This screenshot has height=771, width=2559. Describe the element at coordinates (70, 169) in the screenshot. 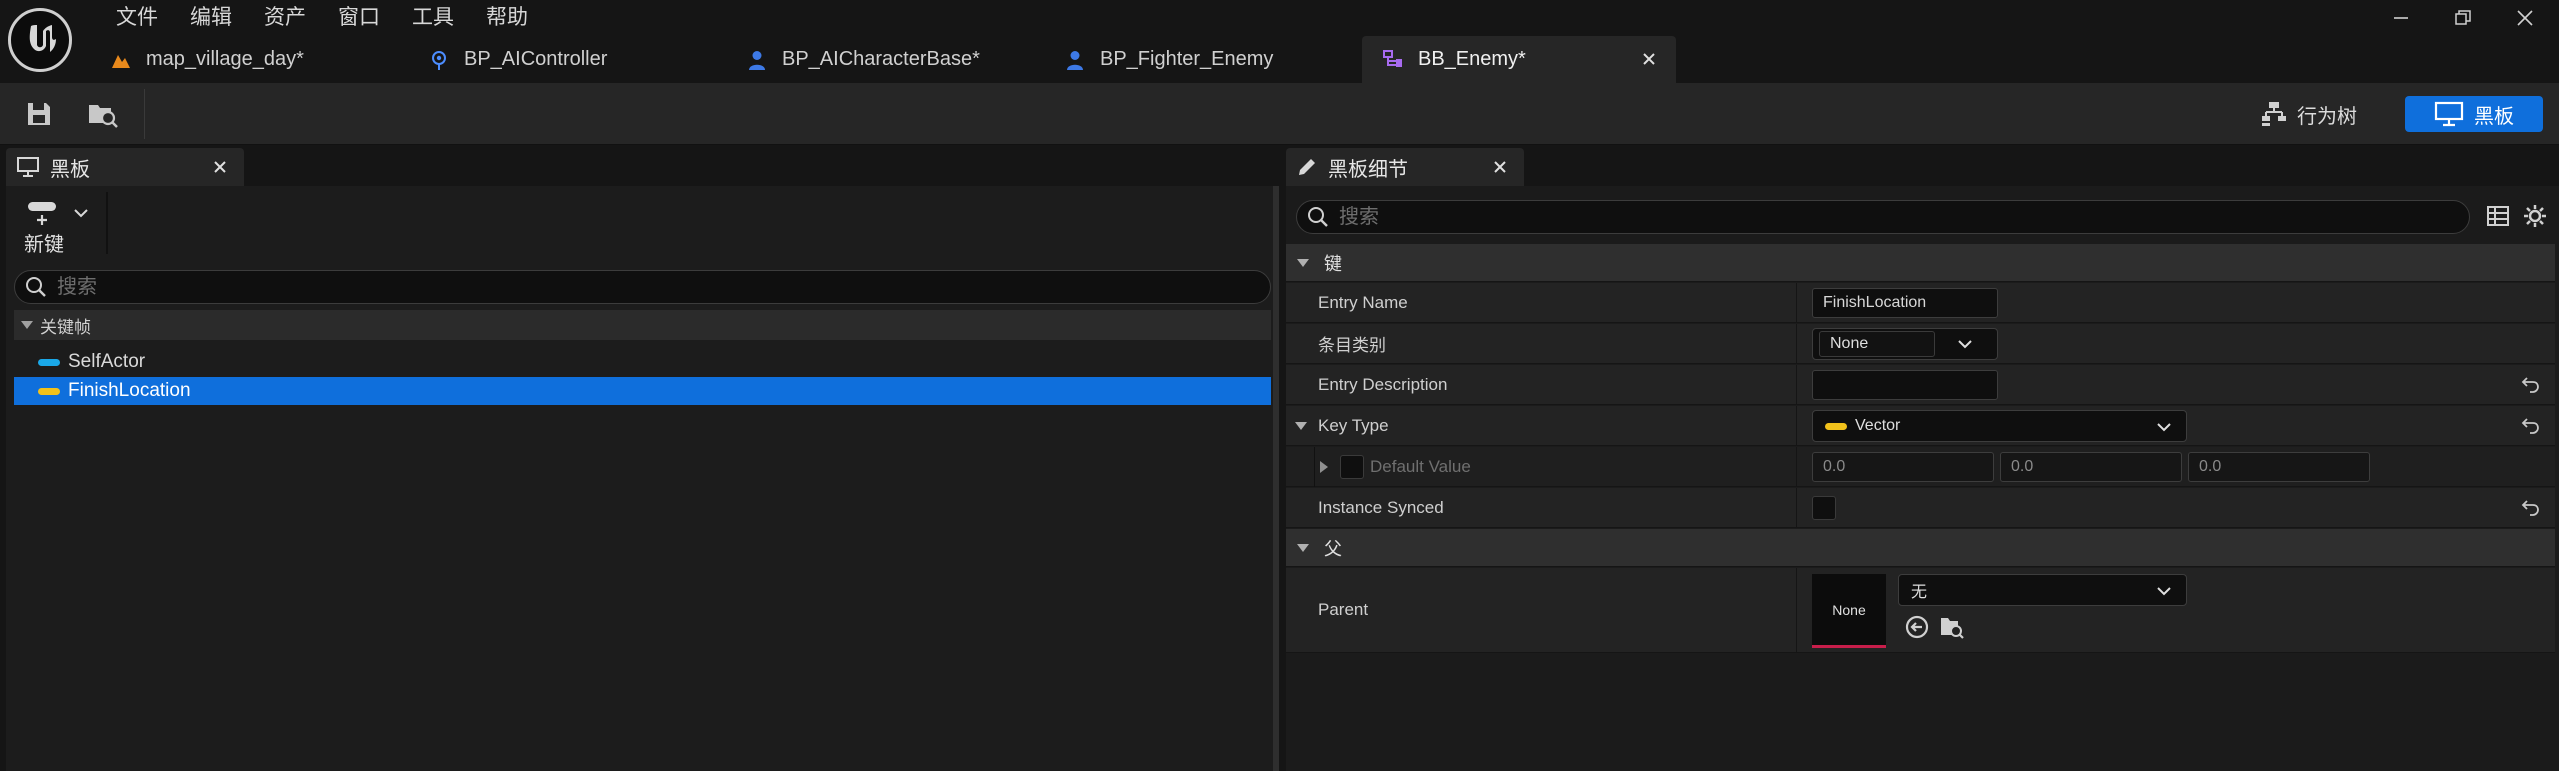

I see `panel-title: 黑板` at that location.